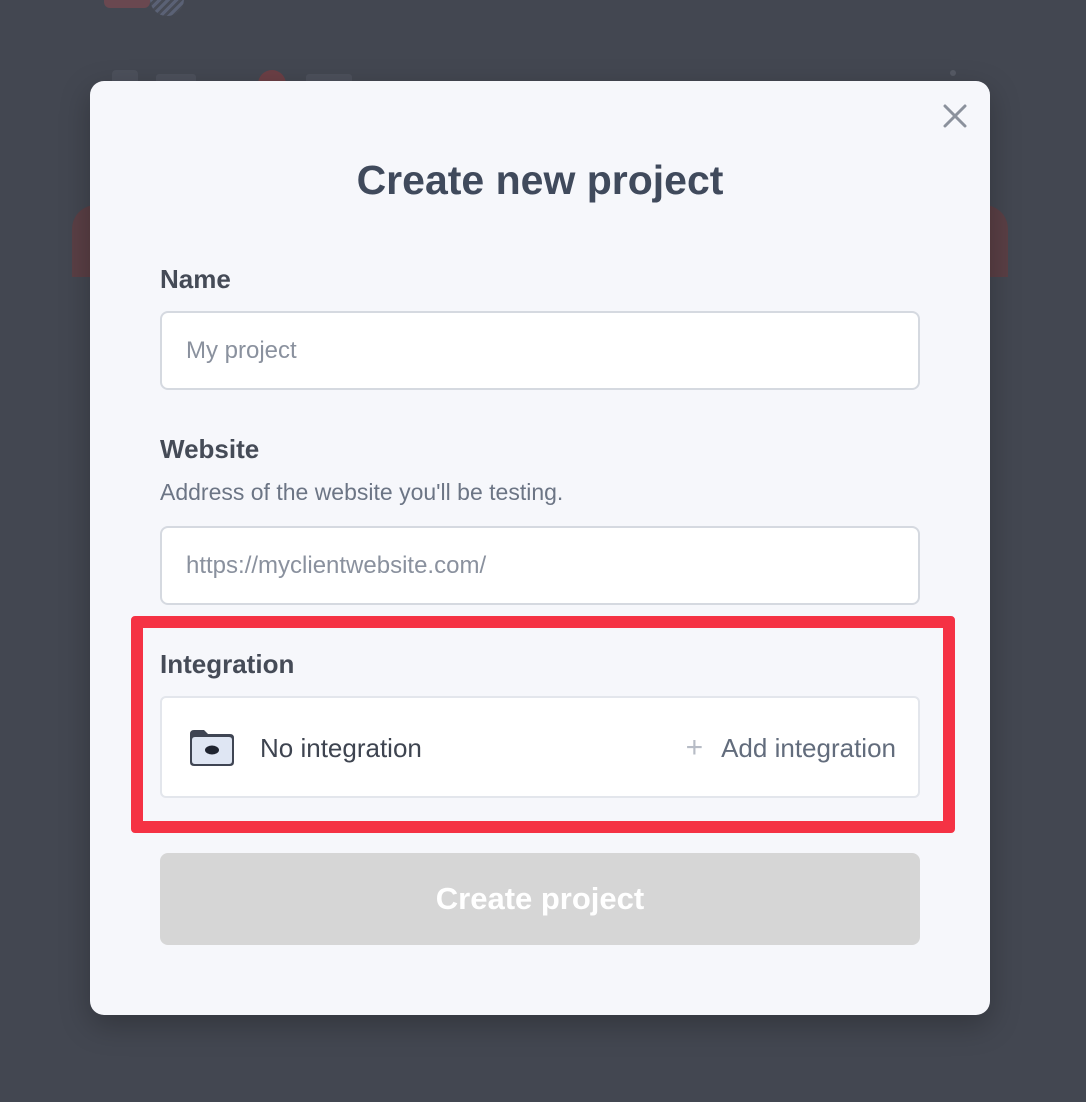 Image resolution: width=1086 pixels, height=1102 pixels. What do you see at coordinates (127, 4) in the screenshot?
I see `background-logo` at bounding box center [127, 4].